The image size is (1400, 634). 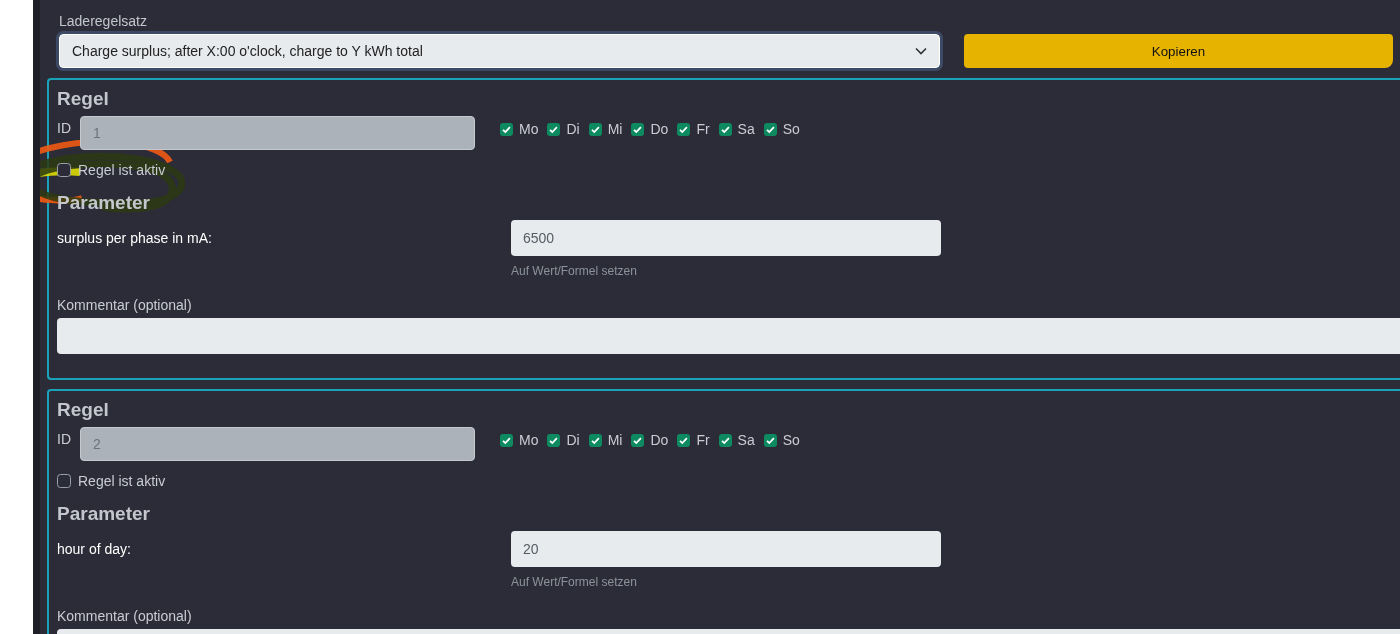 I want to click on ruleset-select: Charge surplus; after X:00 o'clock, charge to Y kWh total, so click(x=499, y=51).